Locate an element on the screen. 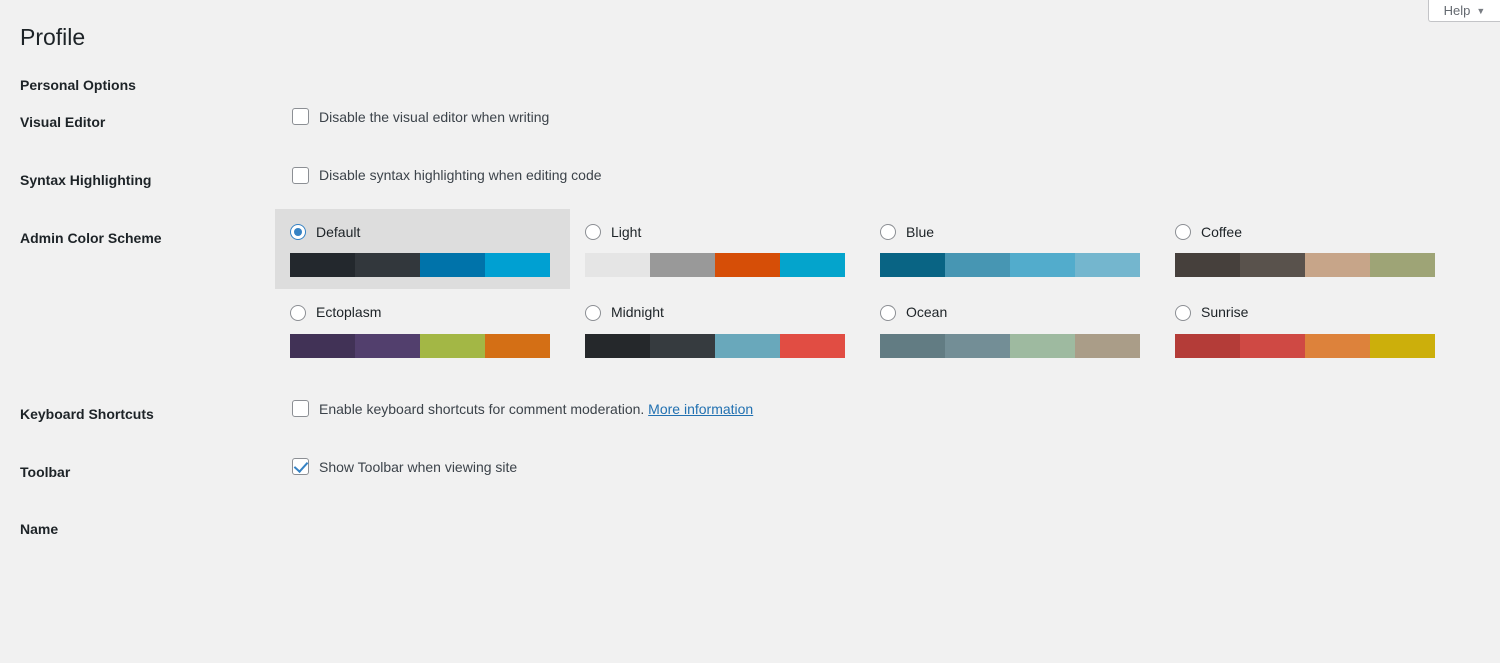 This screenshot has width=1500, height=663. color-scheme-label-ectoplasm: Ectoplasm is located at coordinates (349, 312).